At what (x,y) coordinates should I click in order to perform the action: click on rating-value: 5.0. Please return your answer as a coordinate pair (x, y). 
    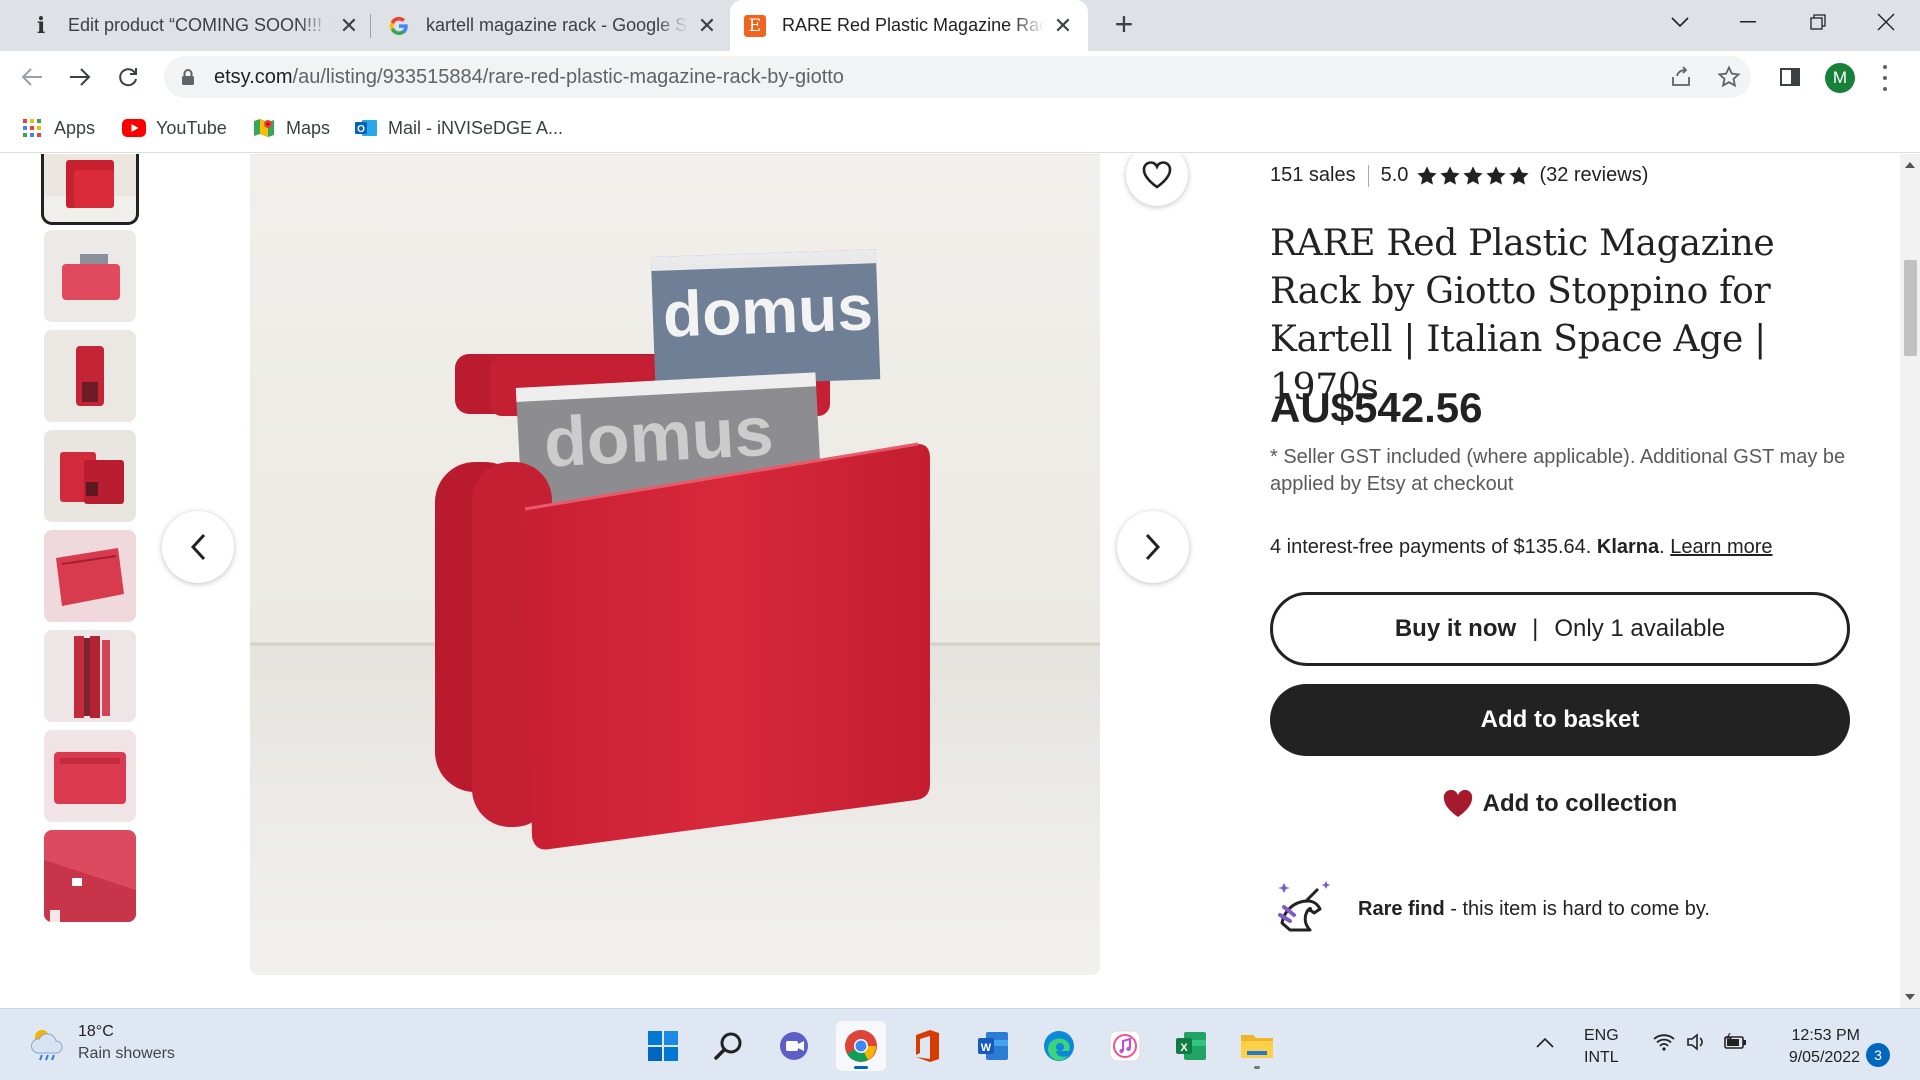
    Looking at the image, I should click on (1394, 175).